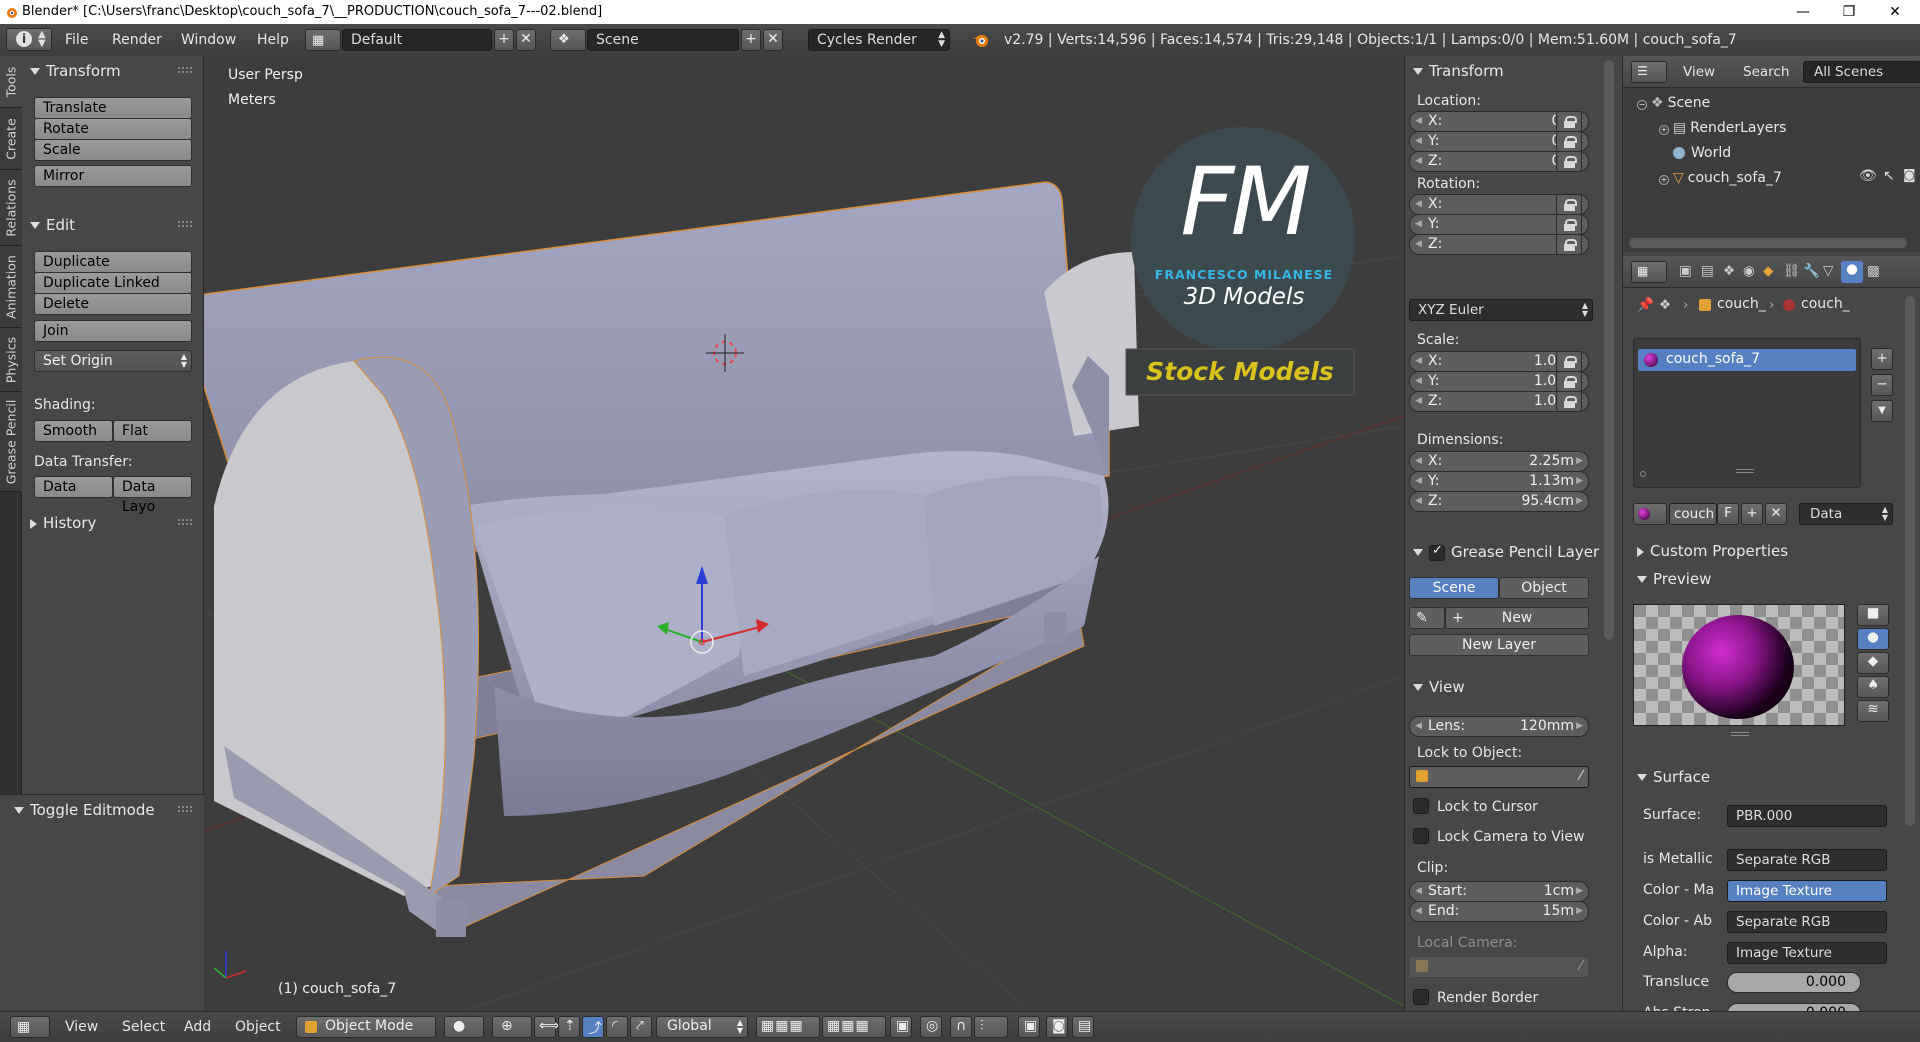  Describe the element at coordinates (1825, 304) in the screenshot. I see `breadcrumb-material: couch_` at that location.